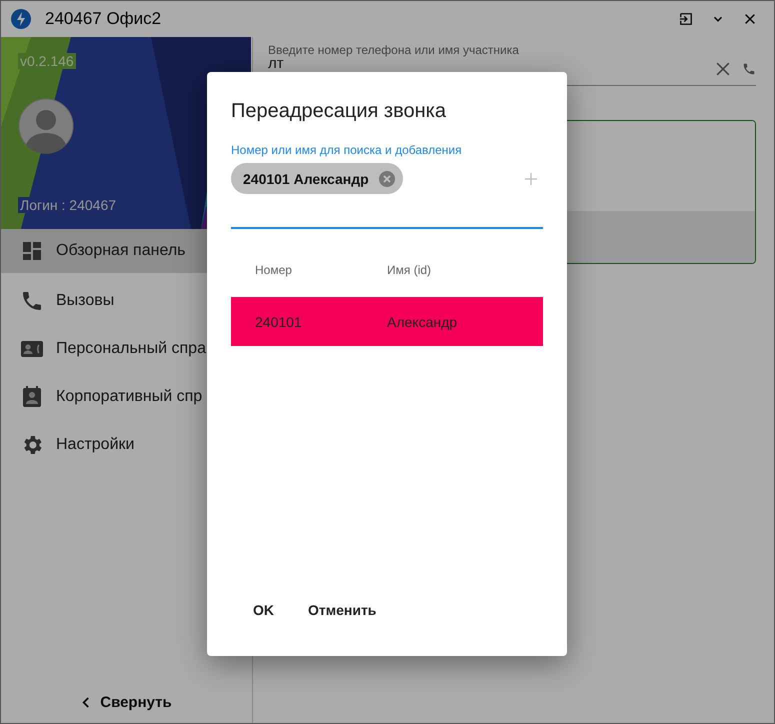  Describe the element at coordinates (342, 610) in the screenshot. I see `cancel-button: Отменить` at that location.